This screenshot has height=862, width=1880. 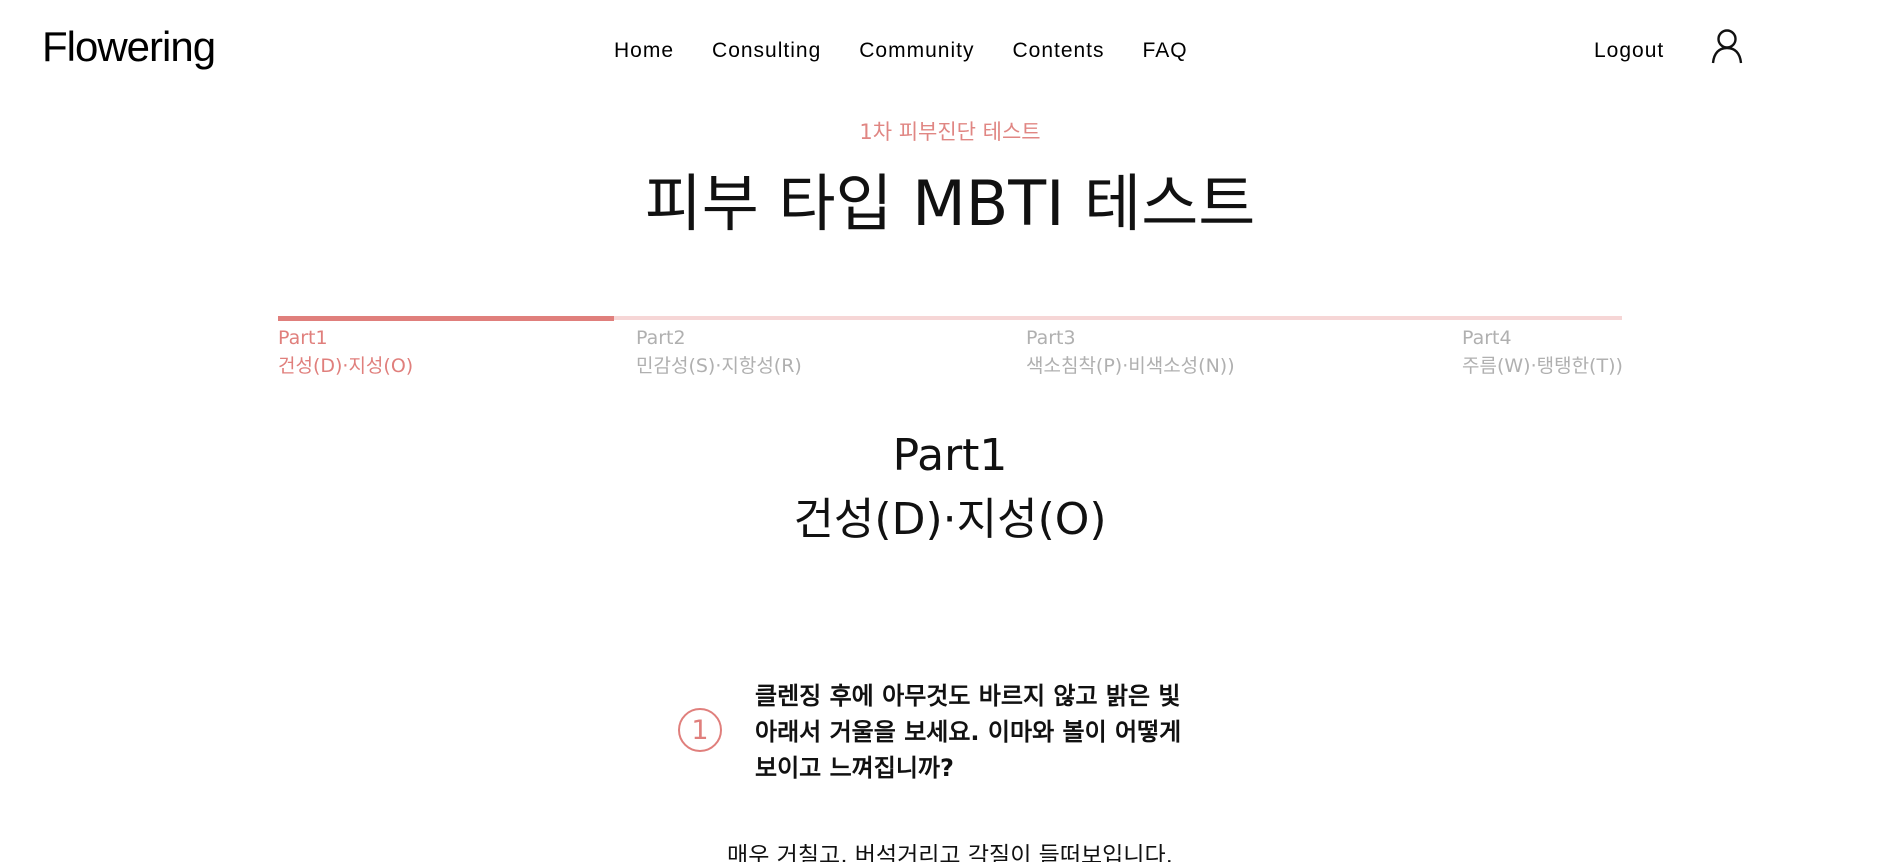 I want to click on section-part: Part1, so click(x=950, y=455).